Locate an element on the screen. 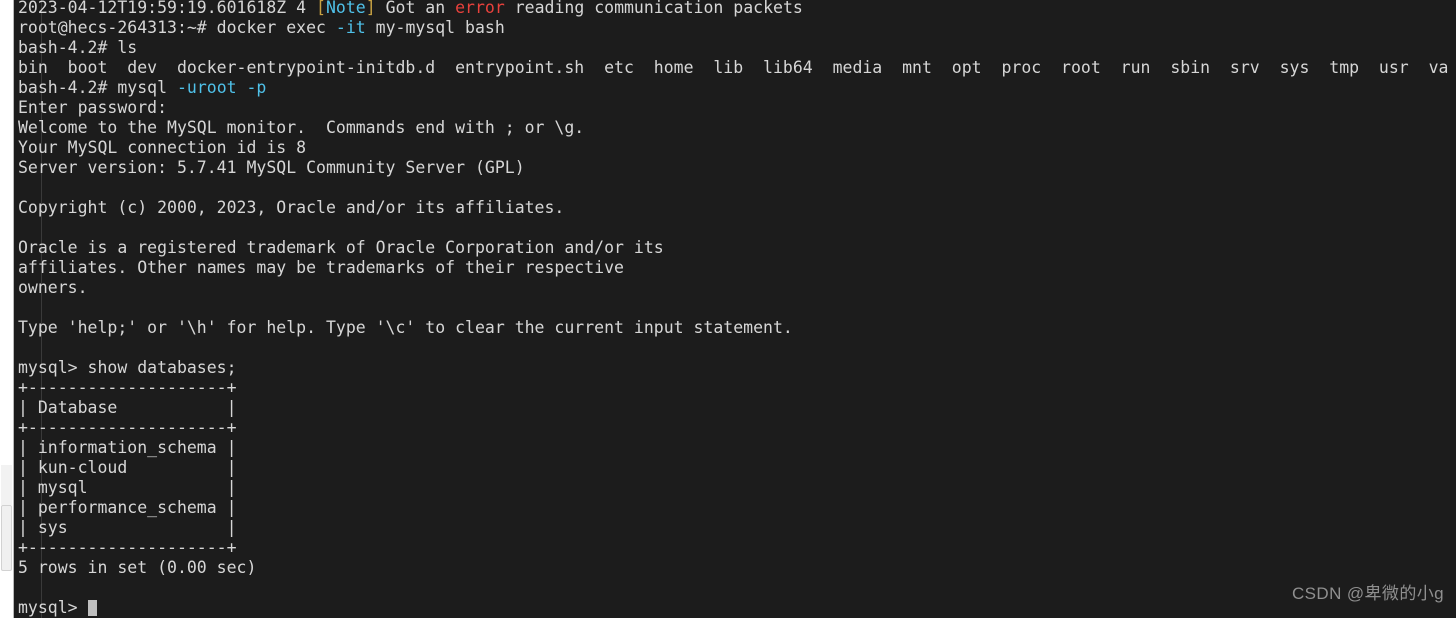 The width and height of the screenshot is (1456, 626). window-left-gutter is located at coordinates (7, 309).